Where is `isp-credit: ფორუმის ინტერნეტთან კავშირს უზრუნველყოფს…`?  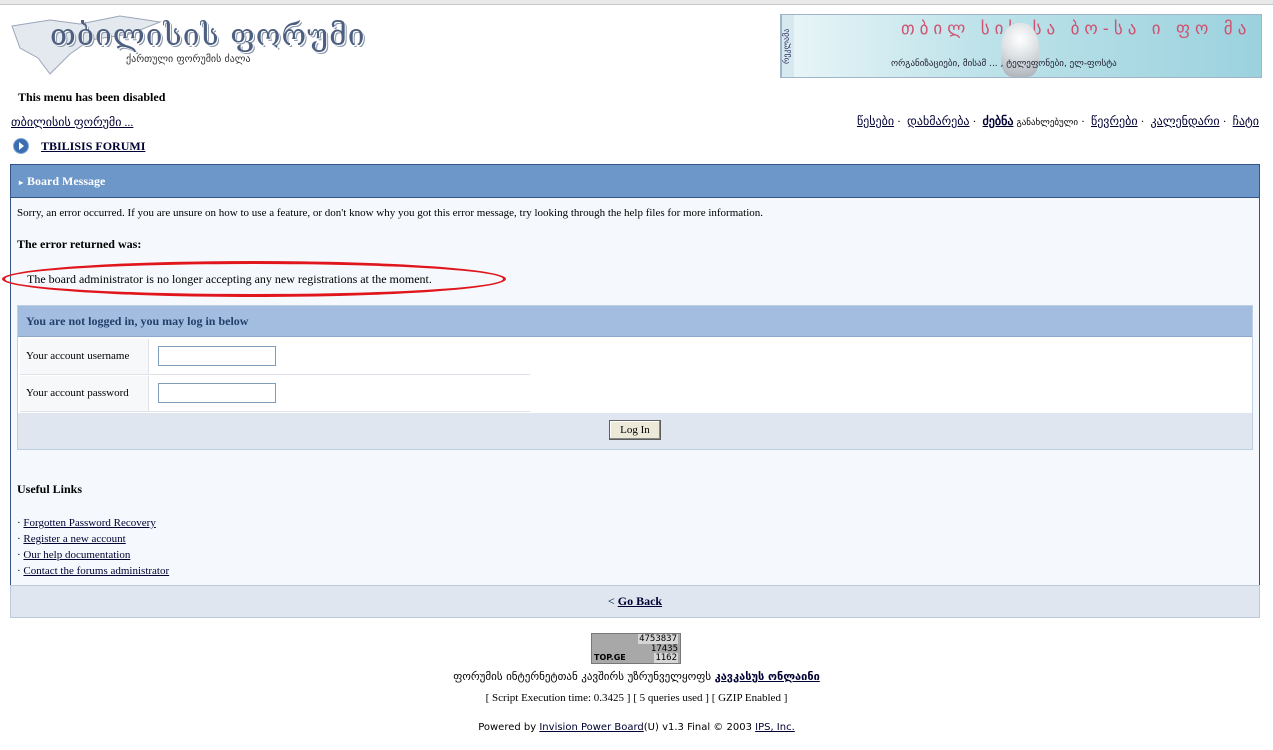 isp-credit: ფორუმის ინტერნეტთან კავშირს უზრუნველყოფს… is located at coordinates (636, 676).